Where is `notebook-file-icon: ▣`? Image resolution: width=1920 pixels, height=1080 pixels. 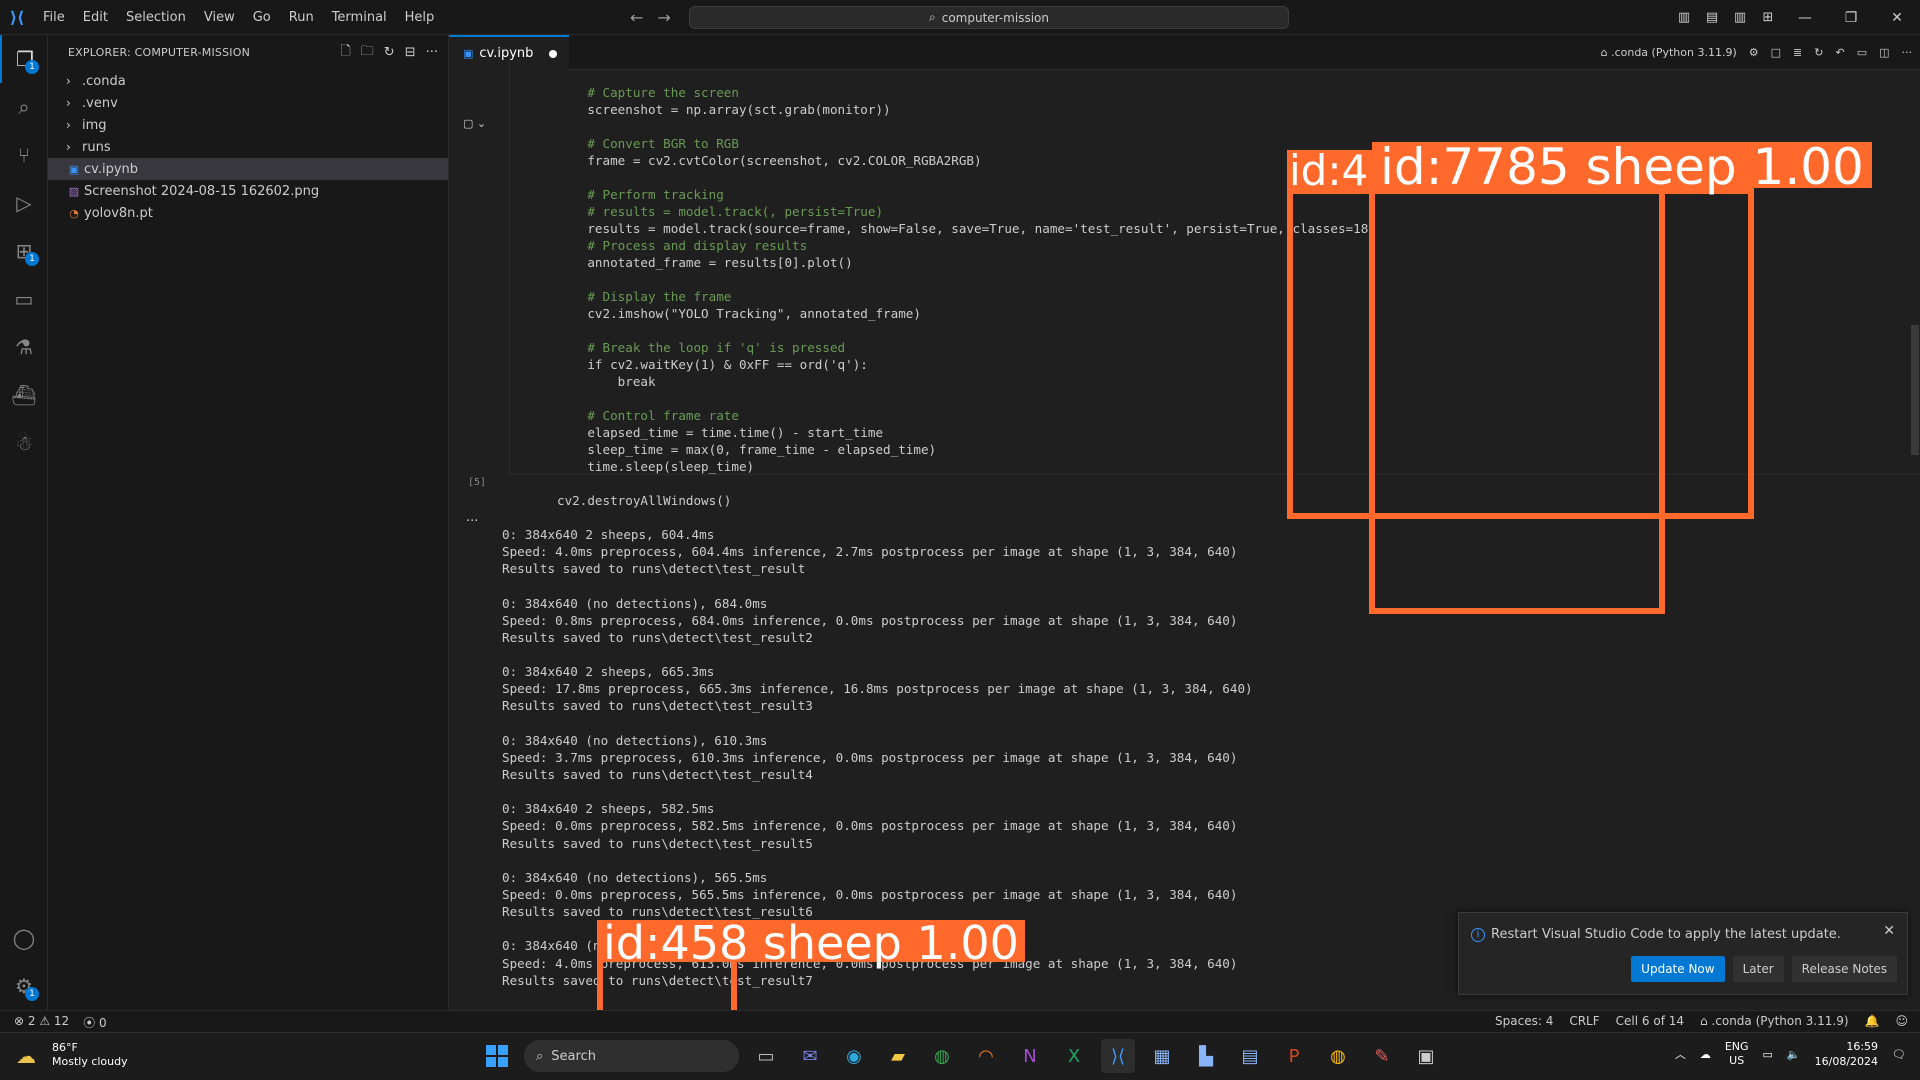 notebook-file-icon: ▣ is located at coordinates (74, 169).